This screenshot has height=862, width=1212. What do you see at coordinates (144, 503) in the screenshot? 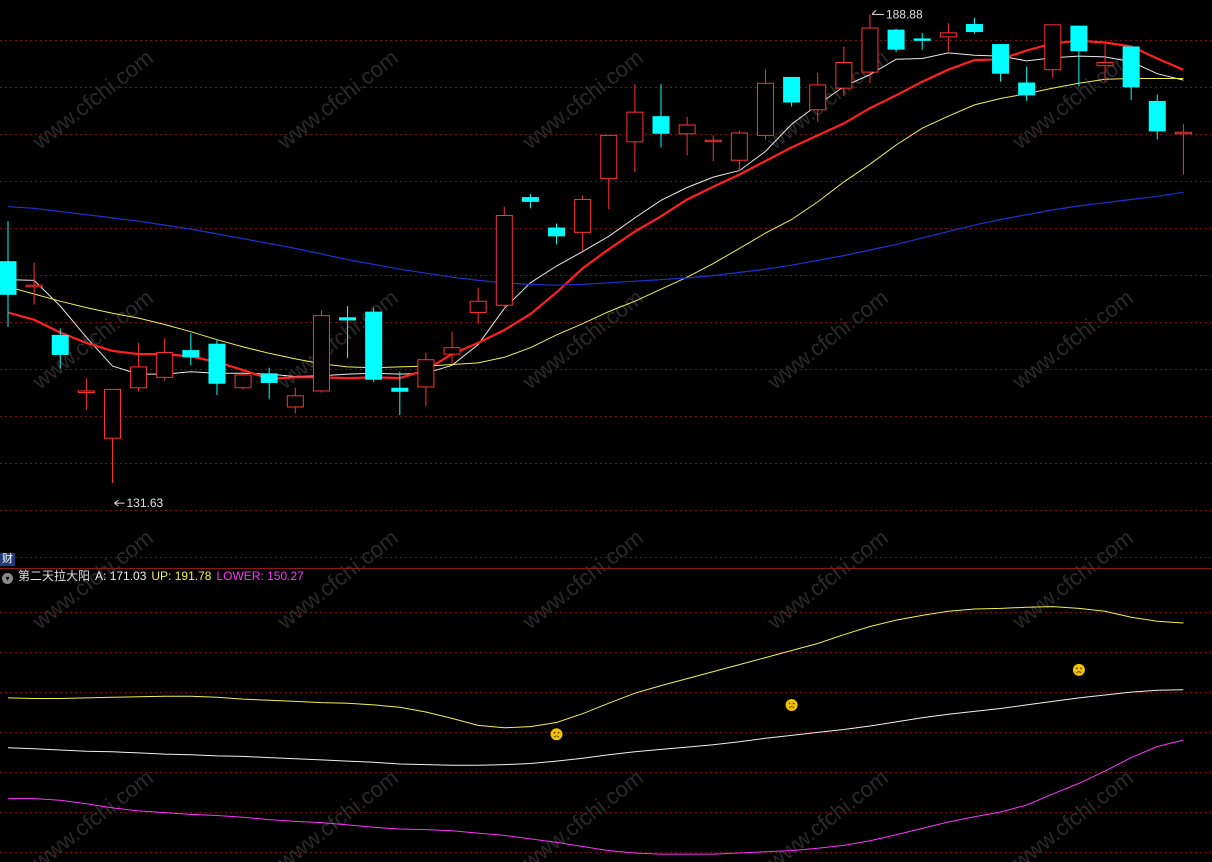
I see `min-price-label: 131.63` at bounding box center [144, 503].